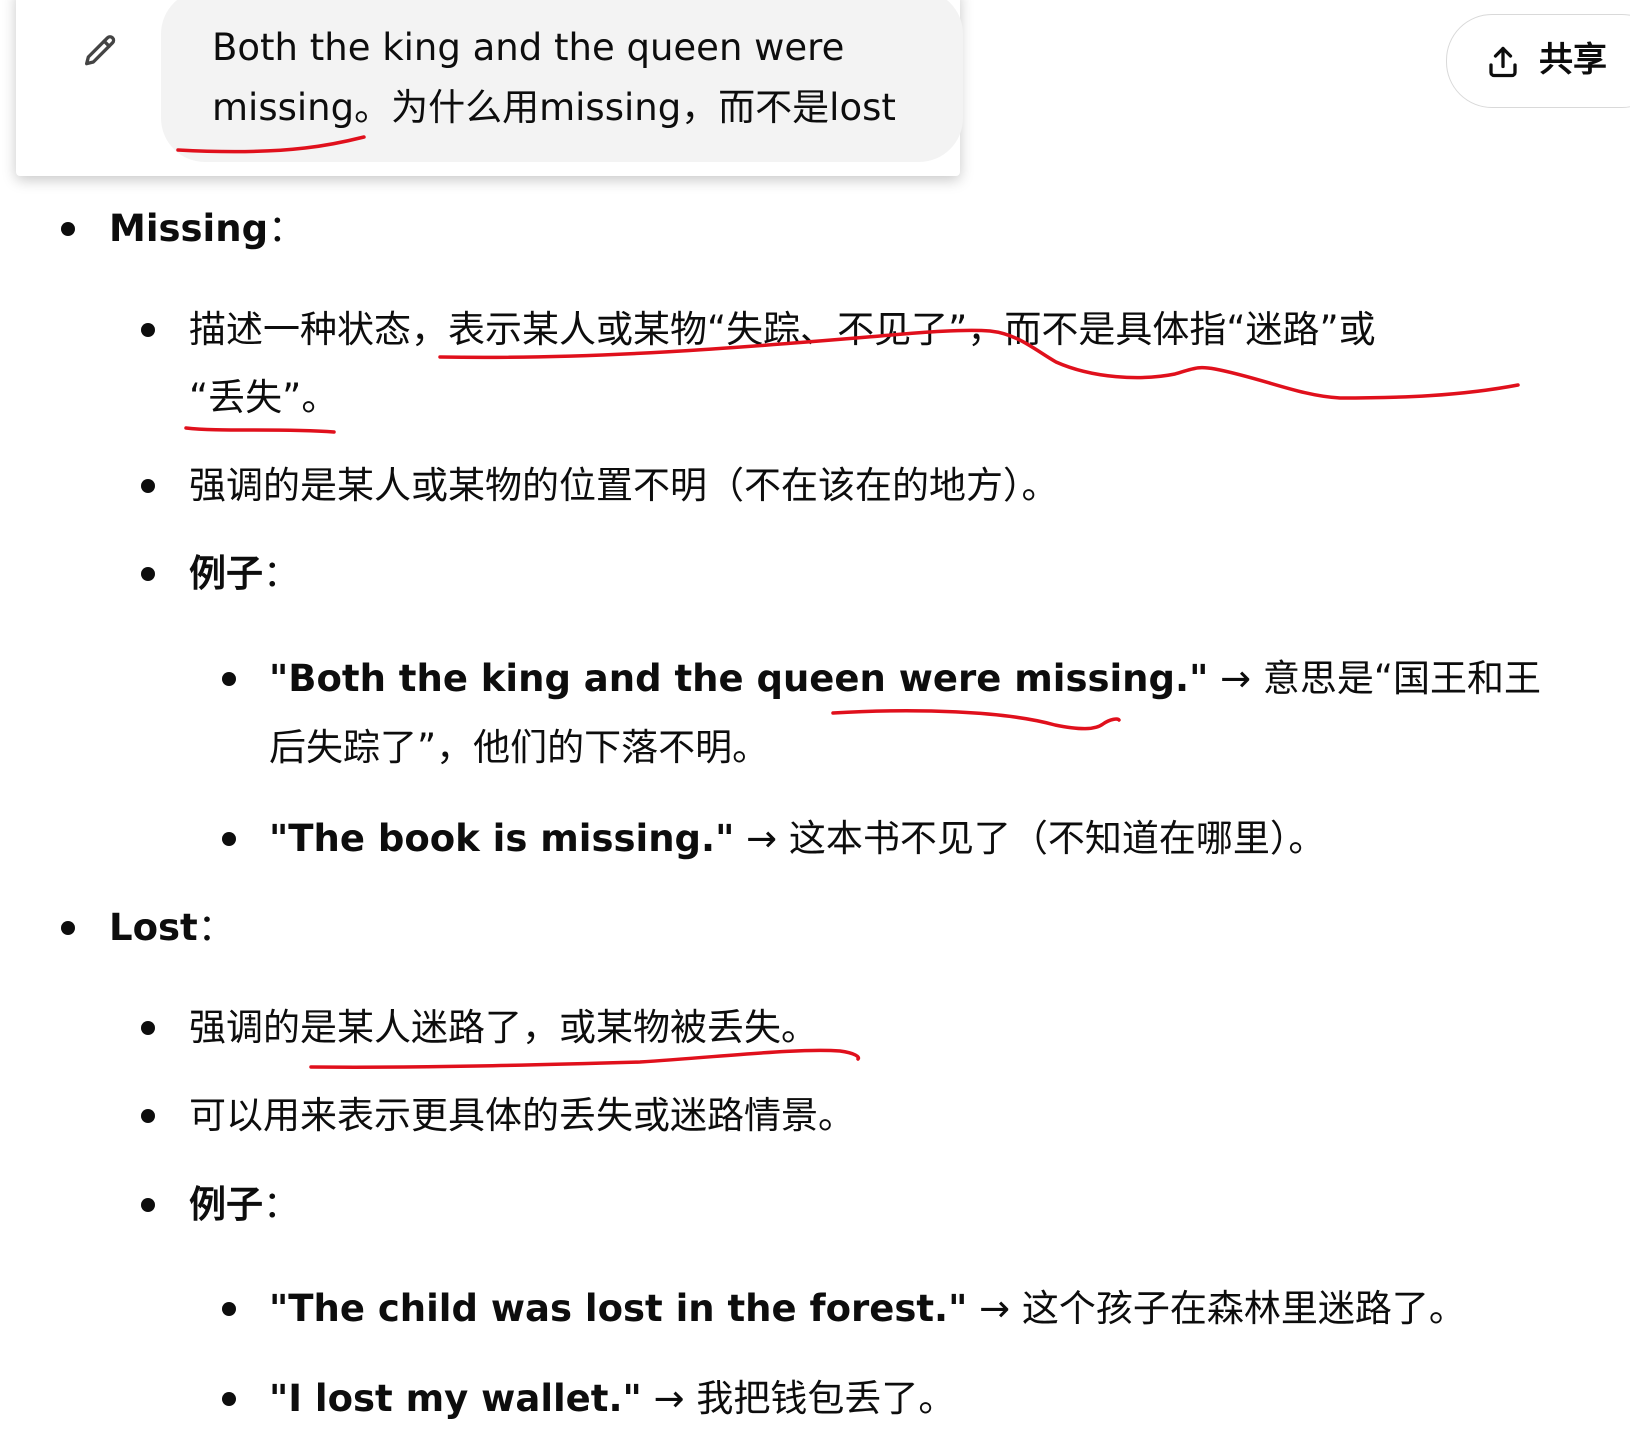  Describe the element at coordinates (455, 1398) in the screenshot. I see `lost-example-2-english: "I lost my wallet."` at that location.